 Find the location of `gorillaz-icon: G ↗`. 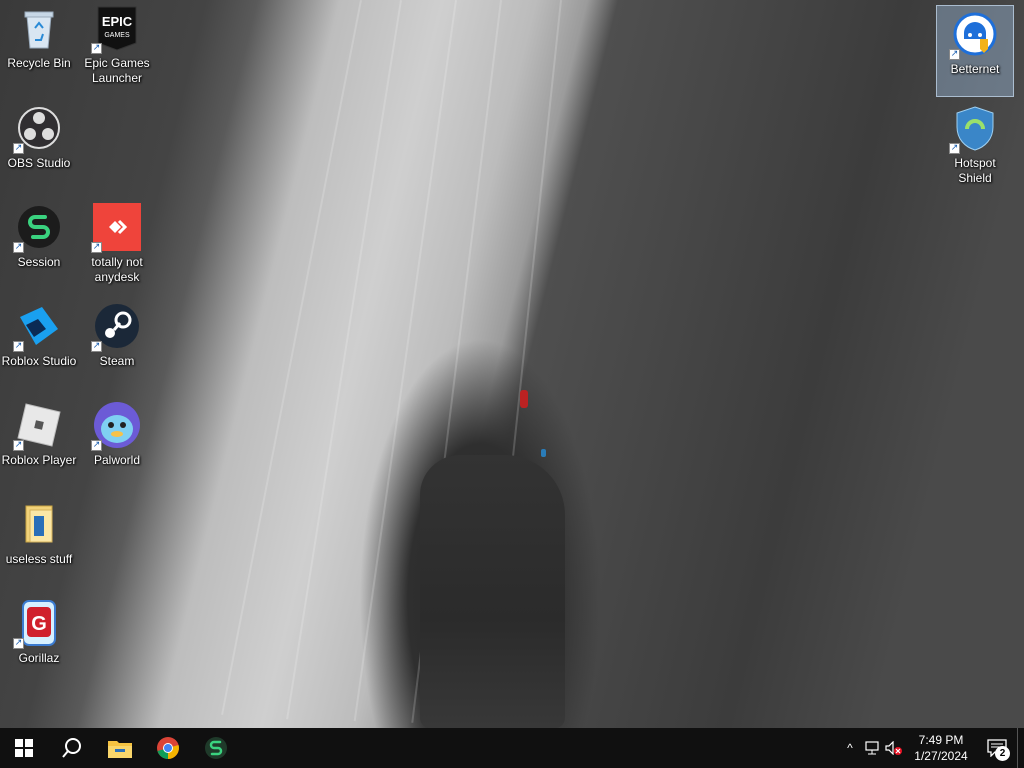

gorillaz-icon: G ↗ is located at coordinates (38, 624).